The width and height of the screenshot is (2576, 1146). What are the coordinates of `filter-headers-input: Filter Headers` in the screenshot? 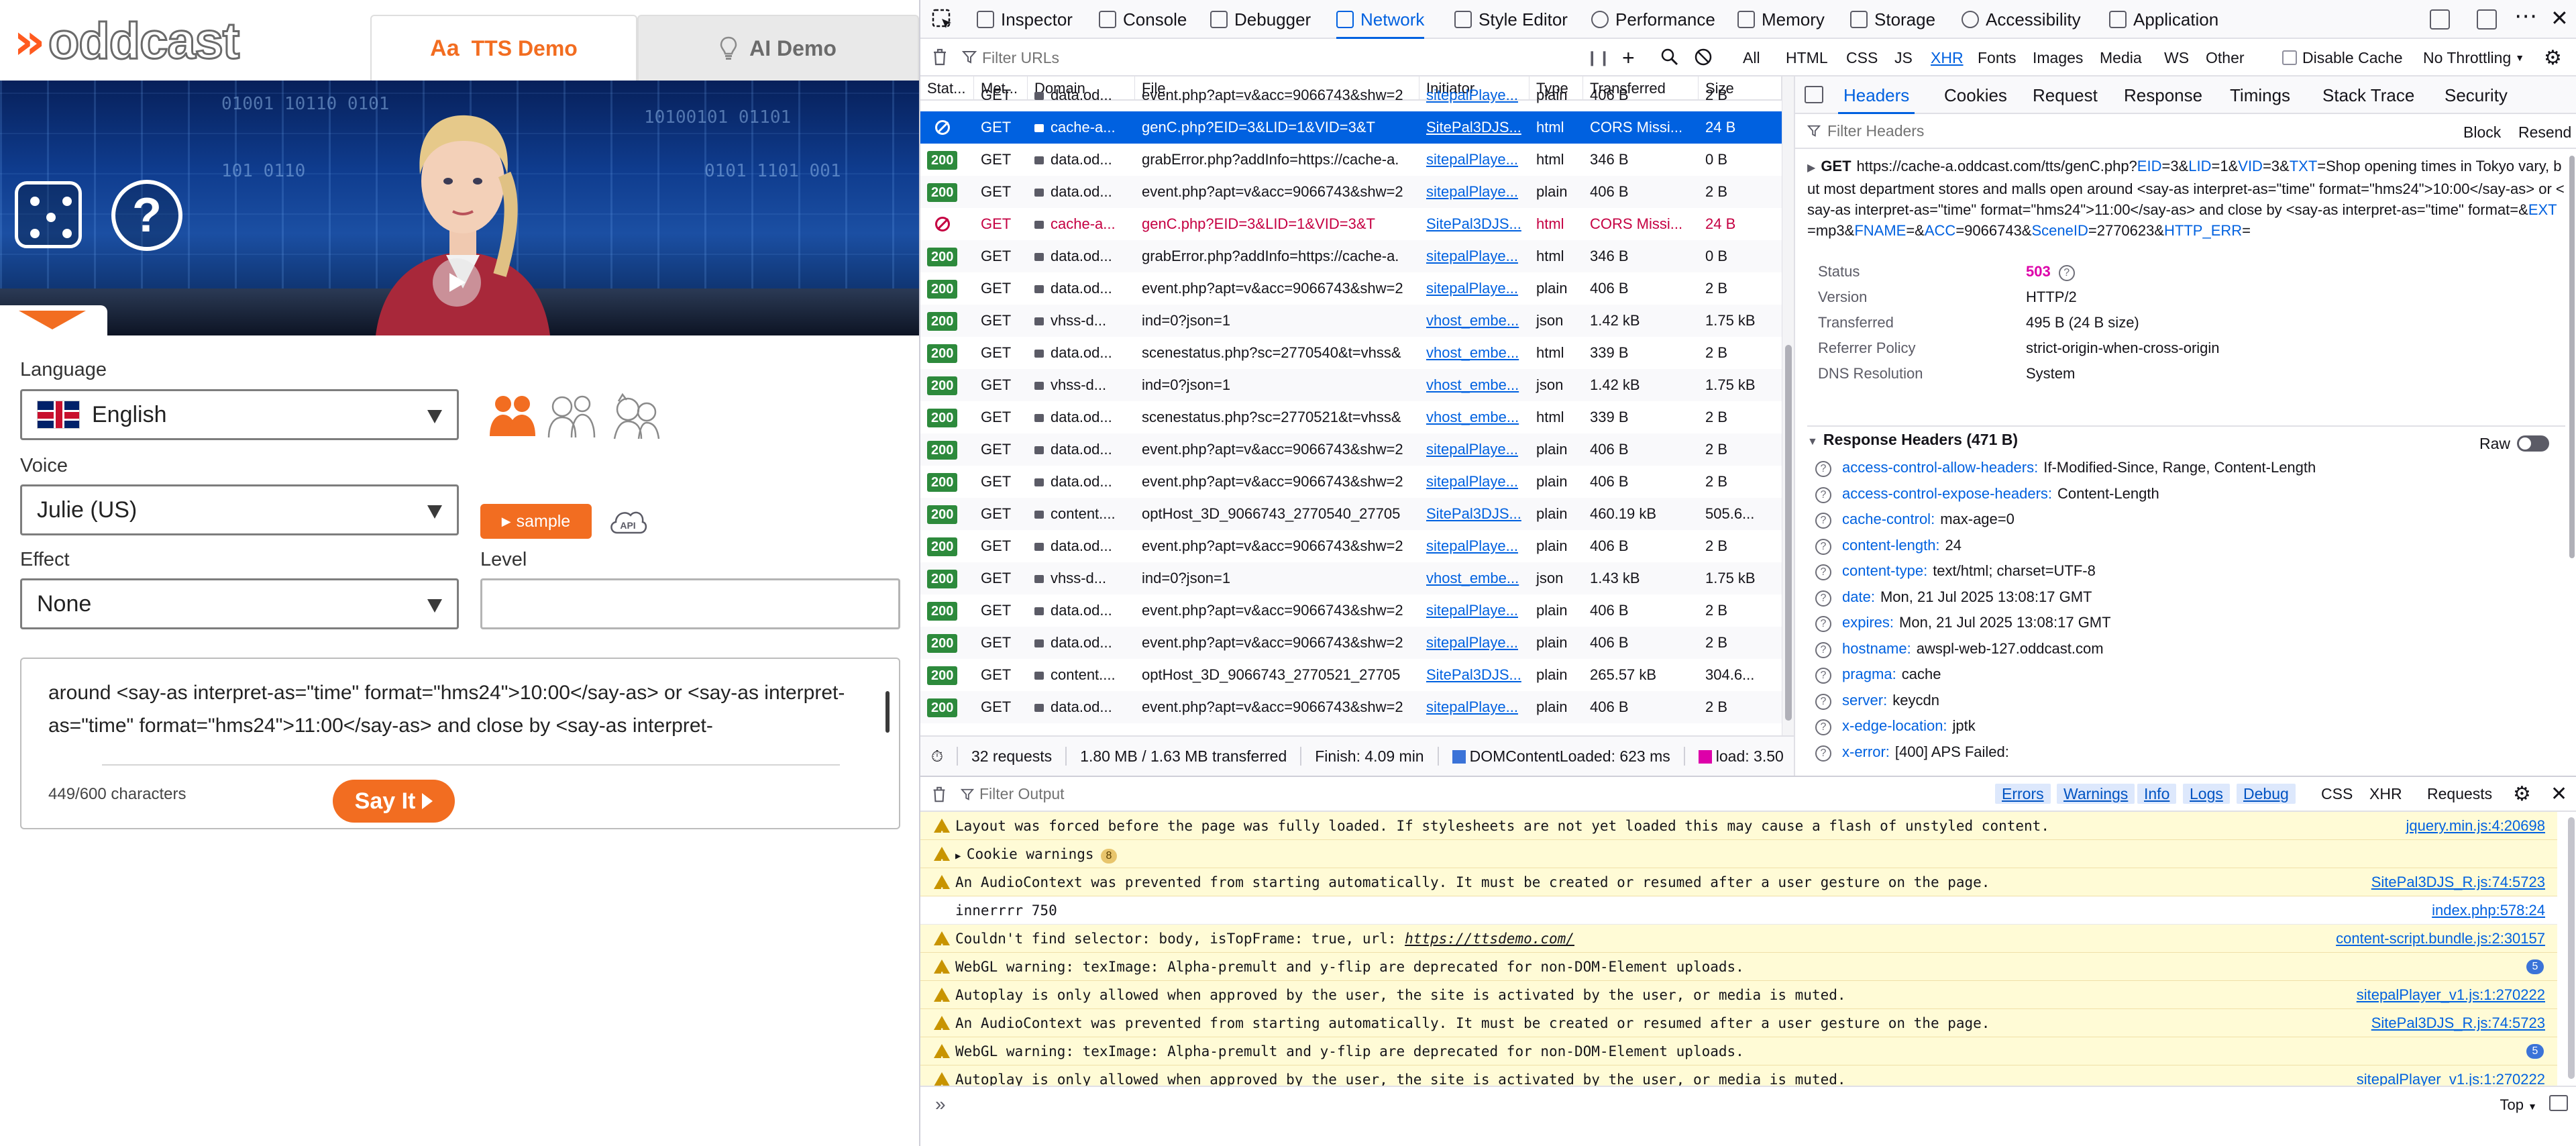 It's located at (1875, 131).